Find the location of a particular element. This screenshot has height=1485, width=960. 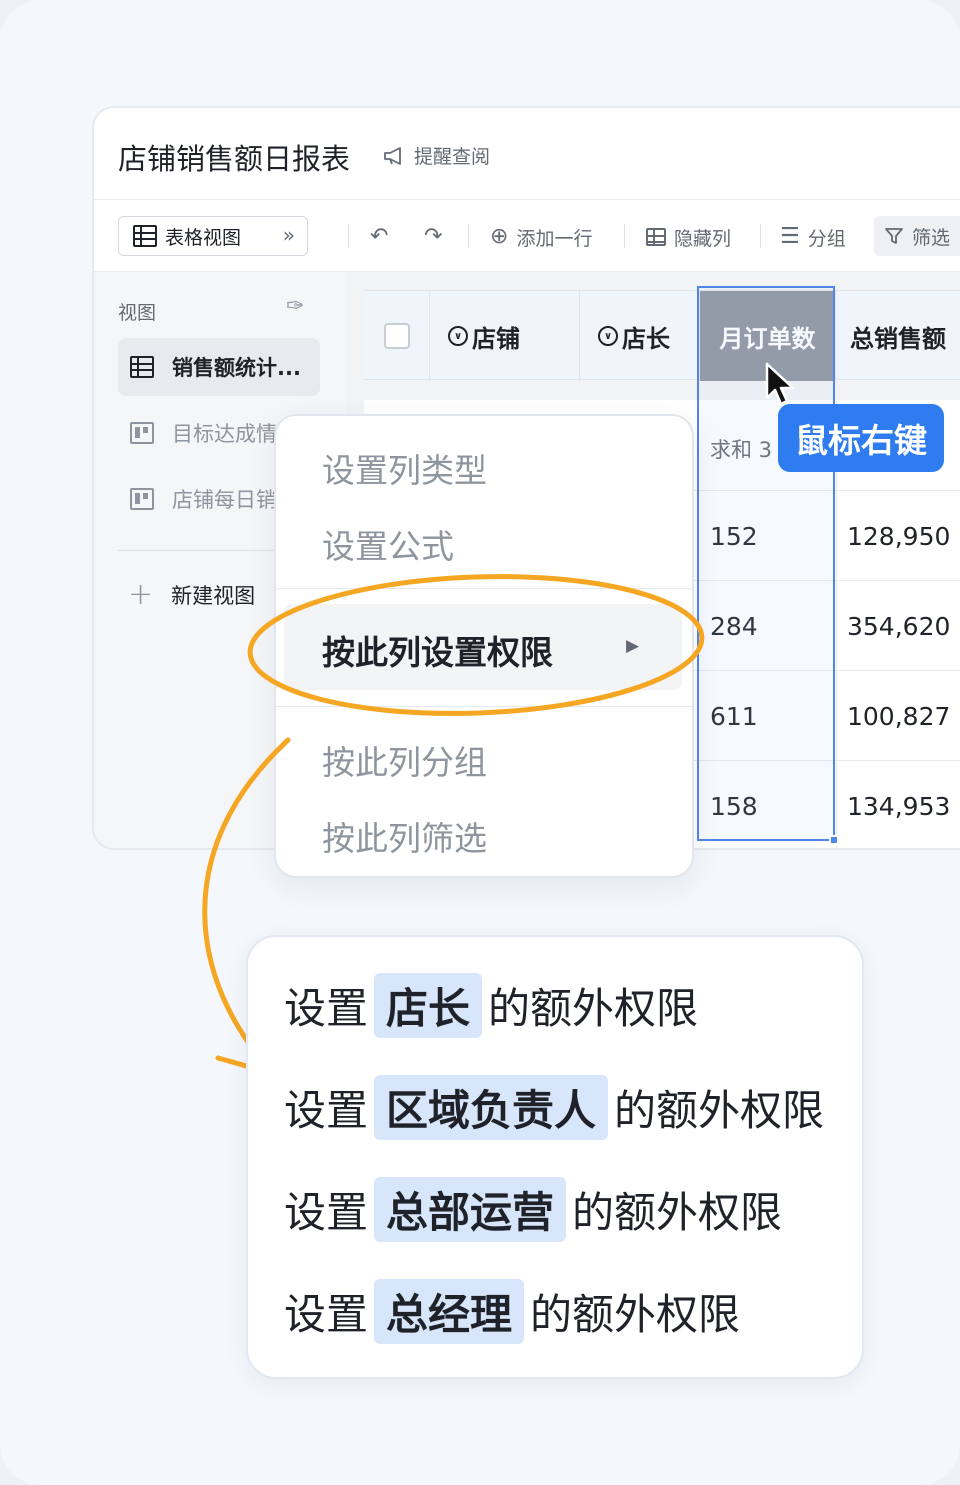

app-header: 店铺销售额日报表 提醒查阅 is located at coordinates (527, 154).